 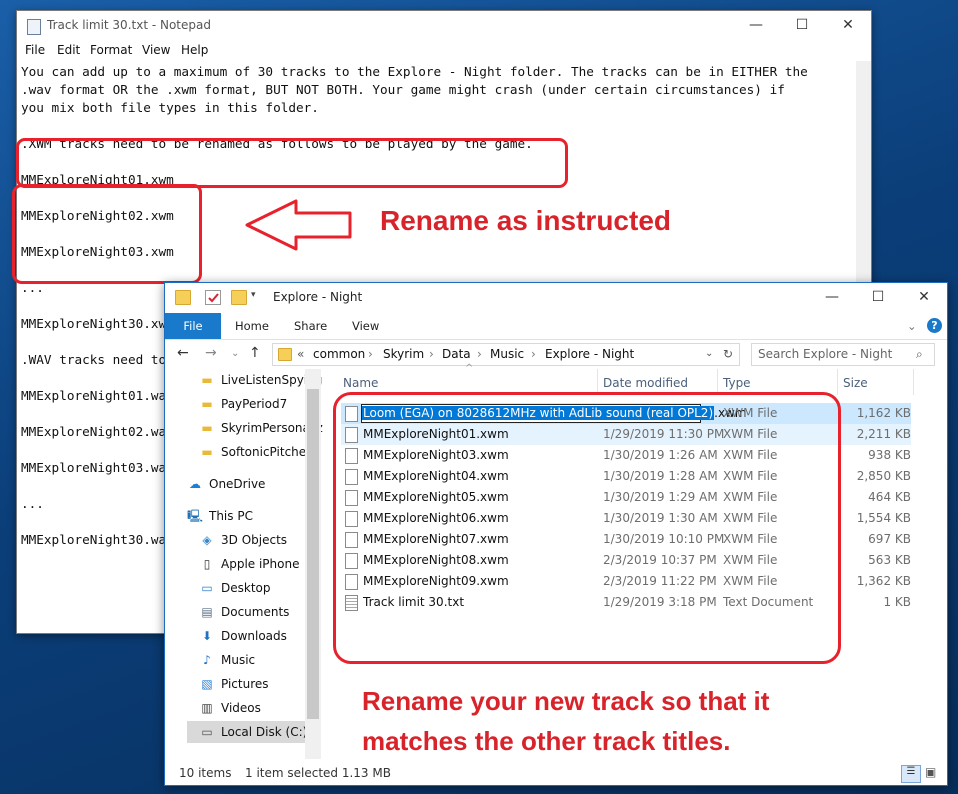 What do you see at coordinates (318, 297) in the screenshot?
I see `explorer-title: Explore - Night` at bounding box center [318, 297].